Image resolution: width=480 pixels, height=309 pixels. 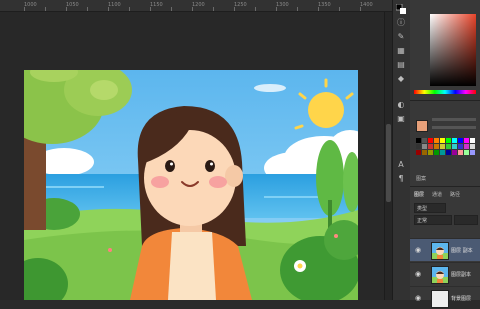 I want to click on info-icon: ⓘ, so click(x=401, y=23).